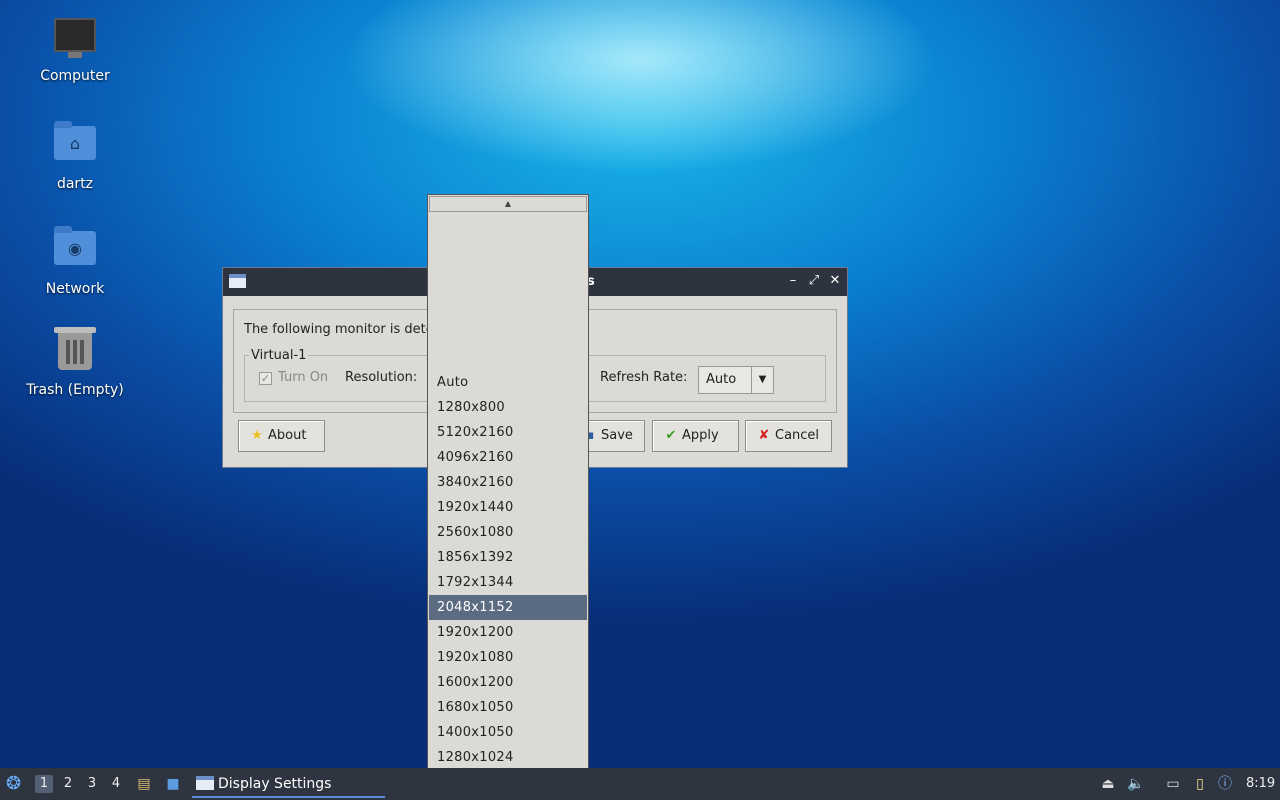  I want to click on start-menu-icon: ❂, so click(17, 784).